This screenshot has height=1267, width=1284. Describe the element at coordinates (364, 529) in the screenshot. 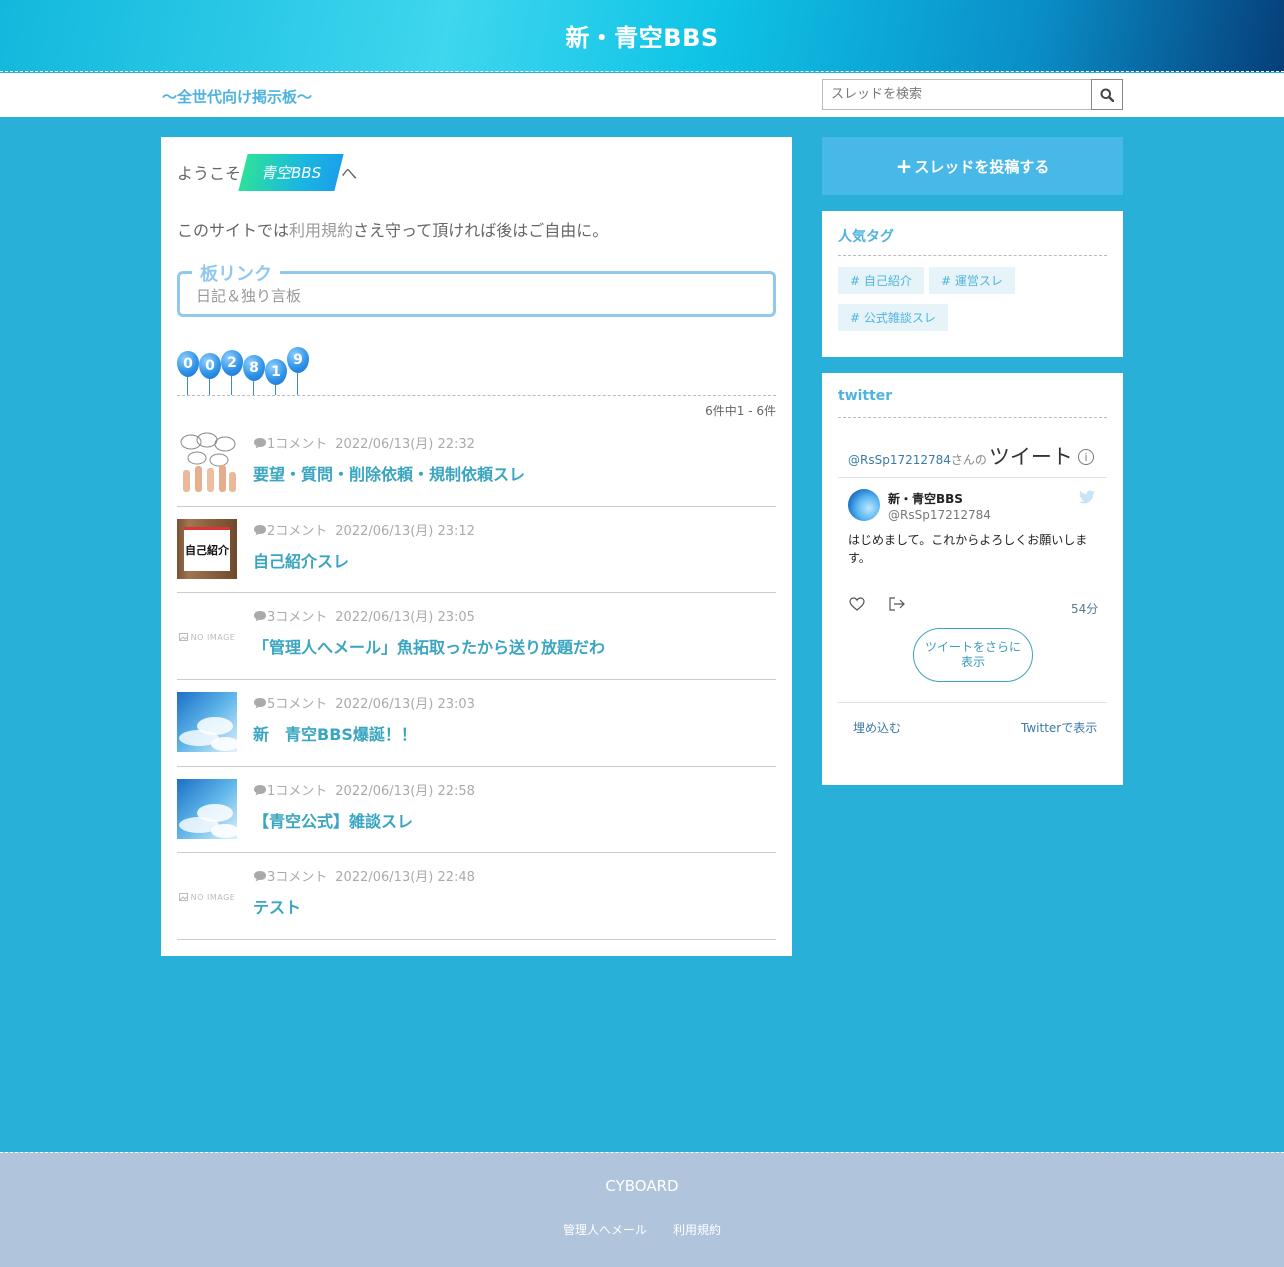

I see `thread-meta: 2コメント 2022/06/13(月) 23:12` at that location.